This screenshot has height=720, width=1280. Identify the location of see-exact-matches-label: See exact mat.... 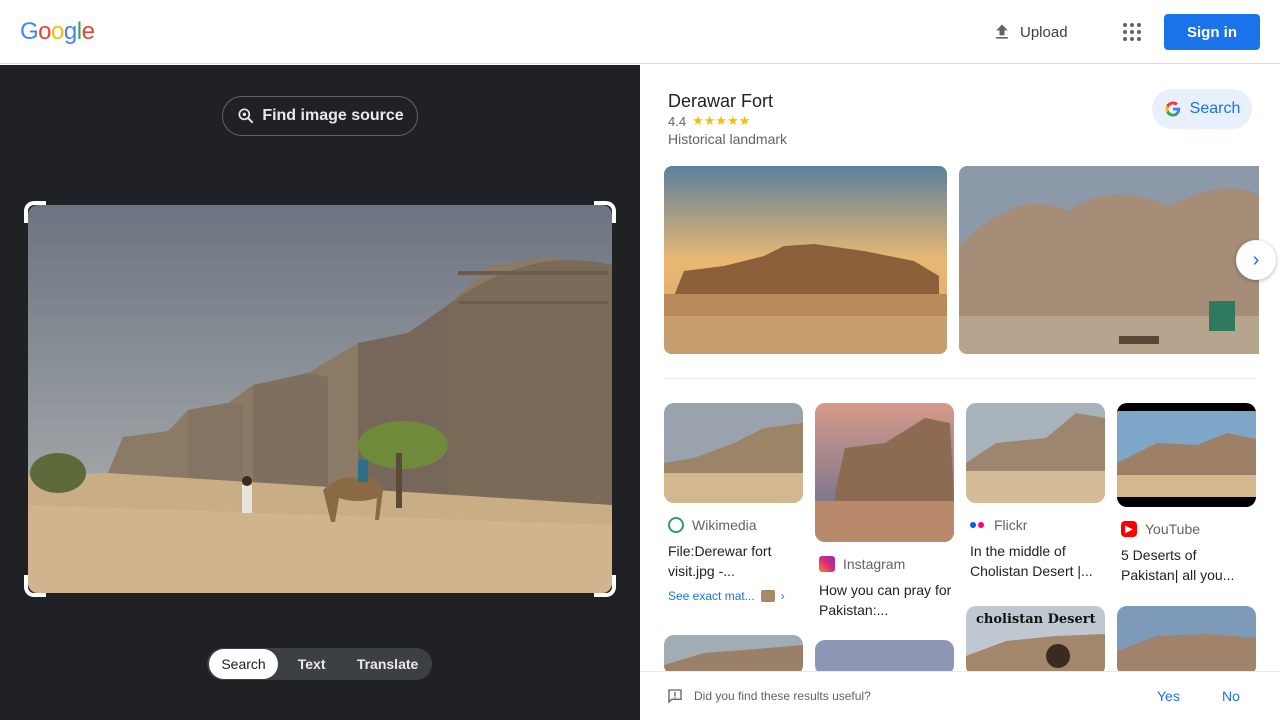
(711, 596).